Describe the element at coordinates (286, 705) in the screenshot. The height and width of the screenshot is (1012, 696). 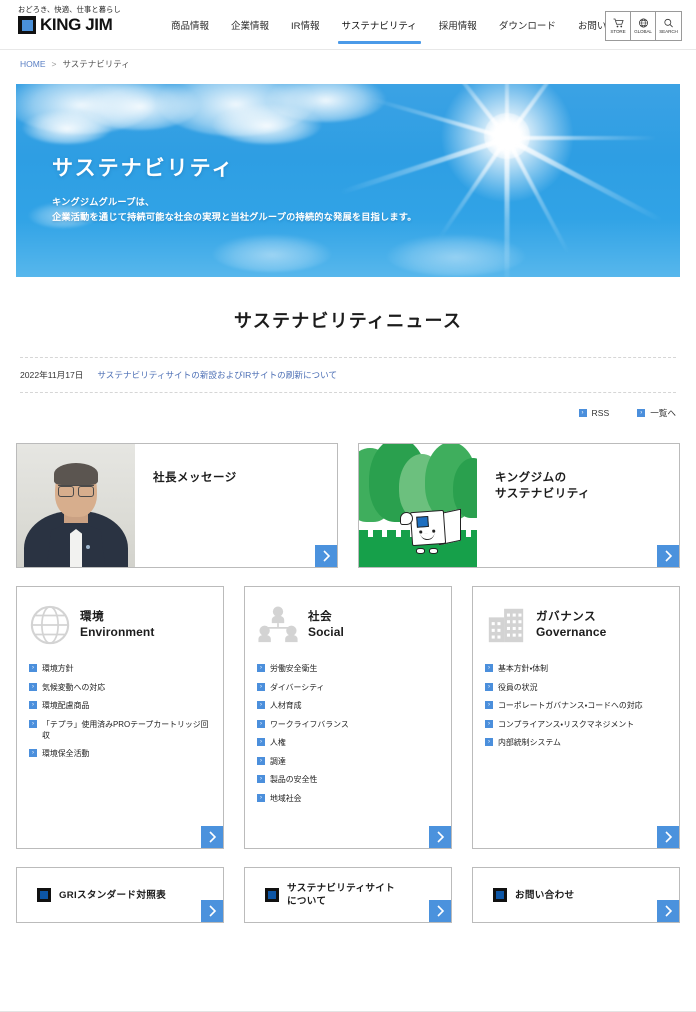
I see `list-item-label: 人材育成` at that location.